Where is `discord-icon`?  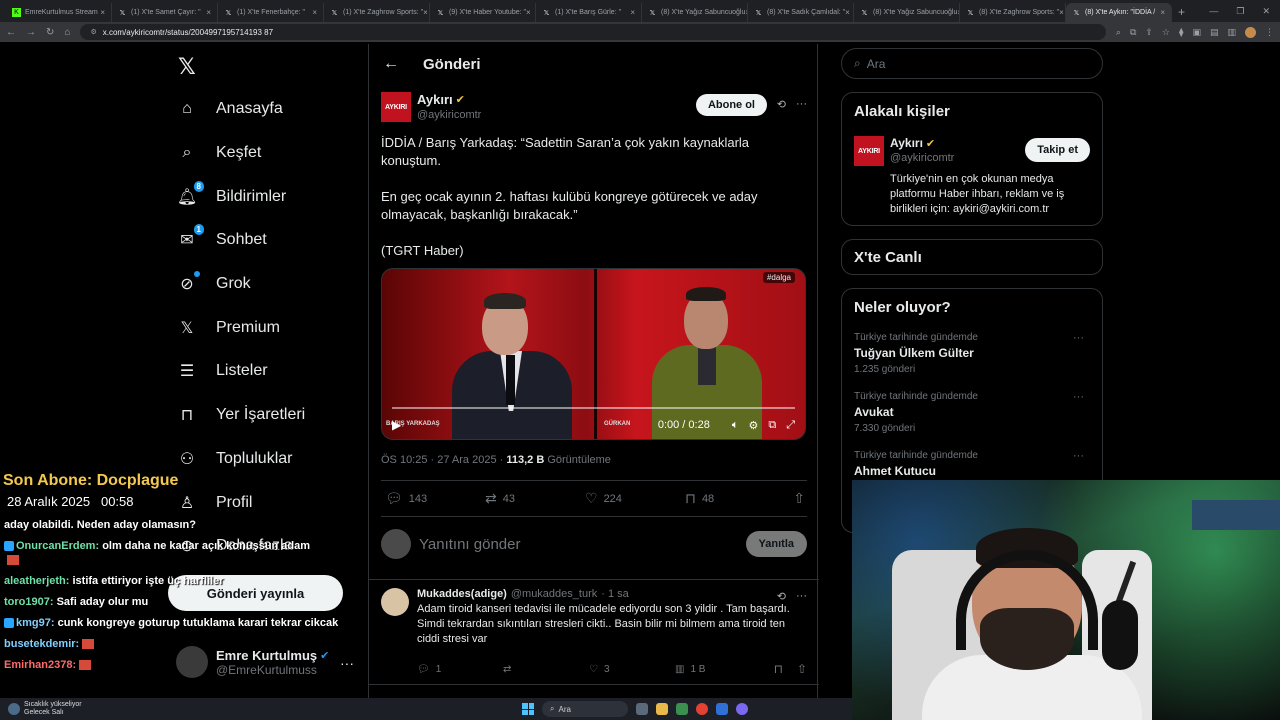 discord-icon is located at coordinates (742, 709).